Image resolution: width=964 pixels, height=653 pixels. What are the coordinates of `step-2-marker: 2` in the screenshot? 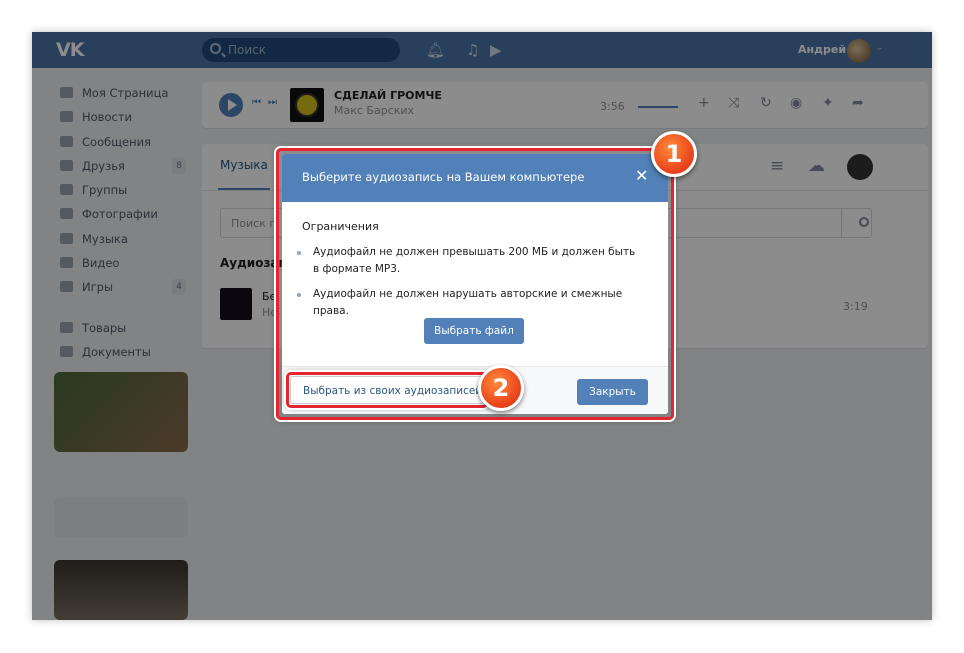 It's located at (501, 388).